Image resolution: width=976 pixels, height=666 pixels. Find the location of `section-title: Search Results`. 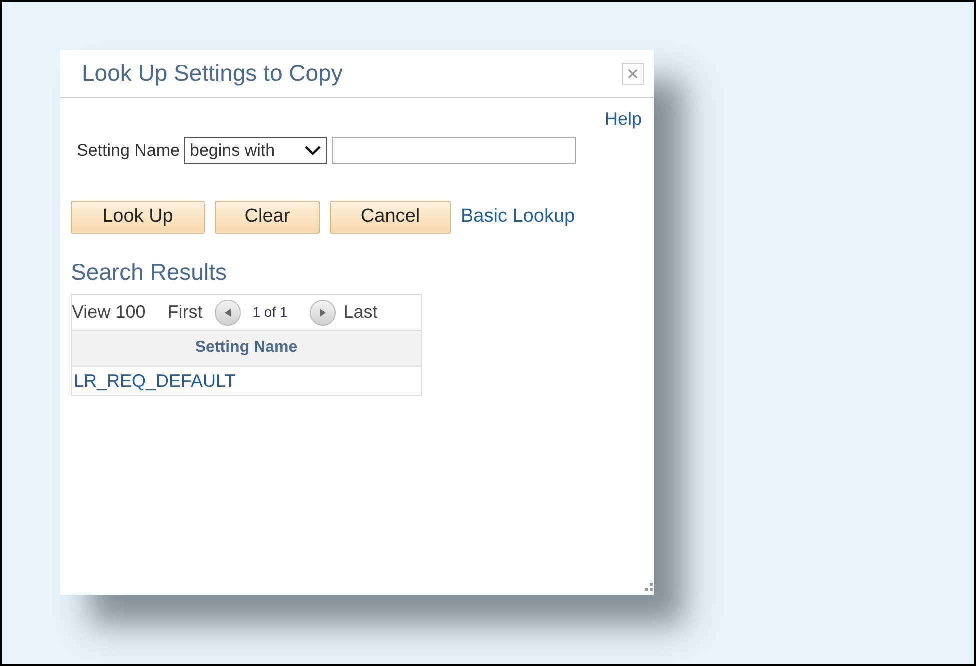

section-title: Search Results is located at coordinates (149, 272).